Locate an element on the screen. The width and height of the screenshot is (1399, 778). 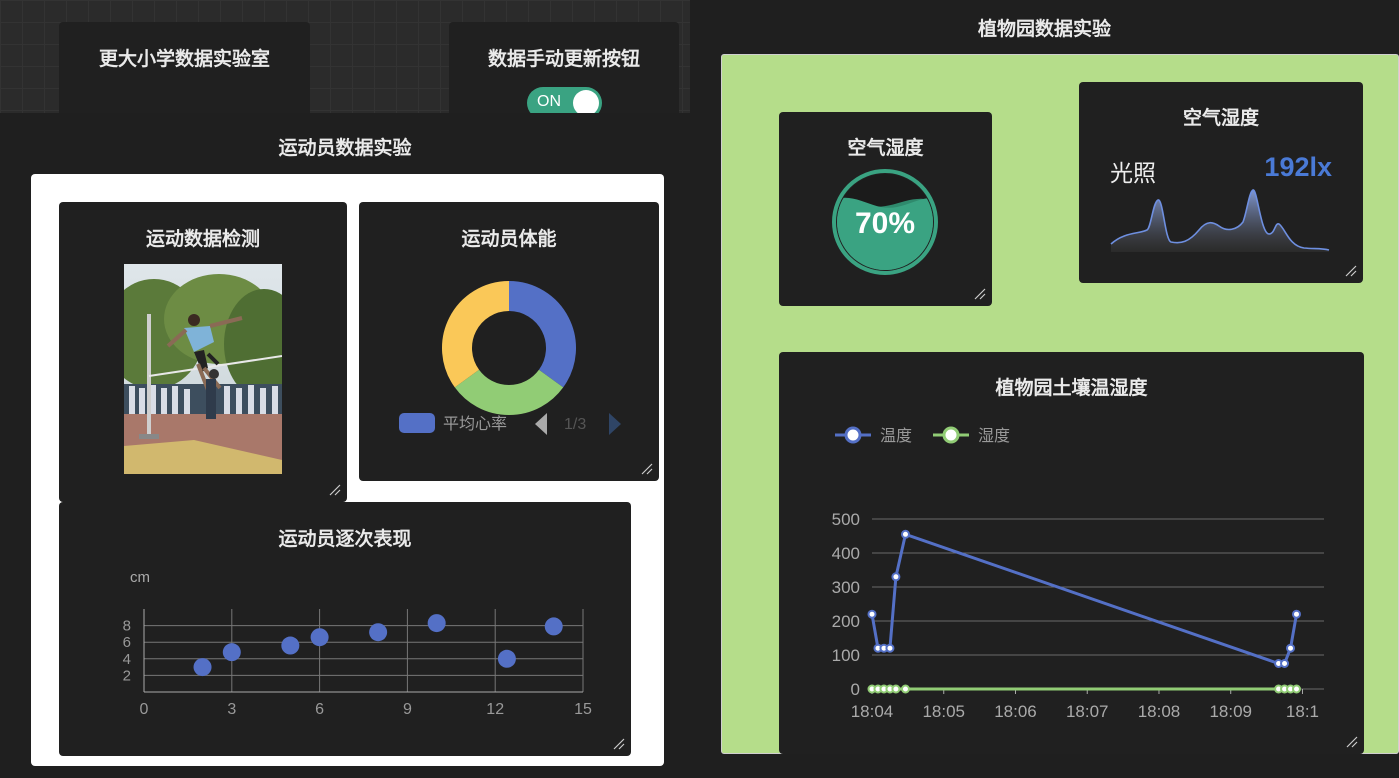
x-tick-label: 18:06 is located at coordinates (1015, 711).